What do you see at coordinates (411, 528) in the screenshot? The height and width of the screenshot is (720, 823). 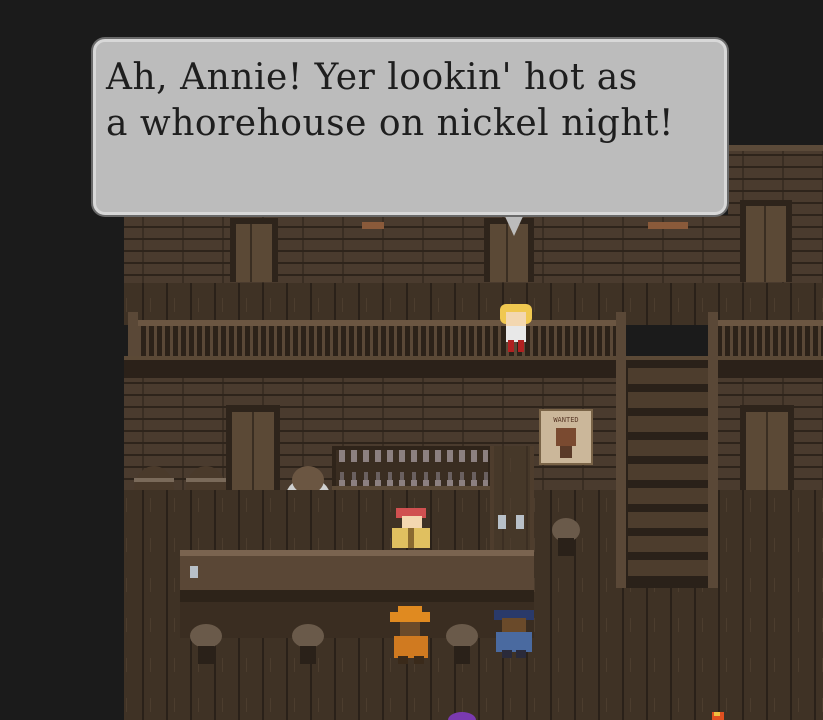 I see `bartender-character` at bounding box center [411, 528].